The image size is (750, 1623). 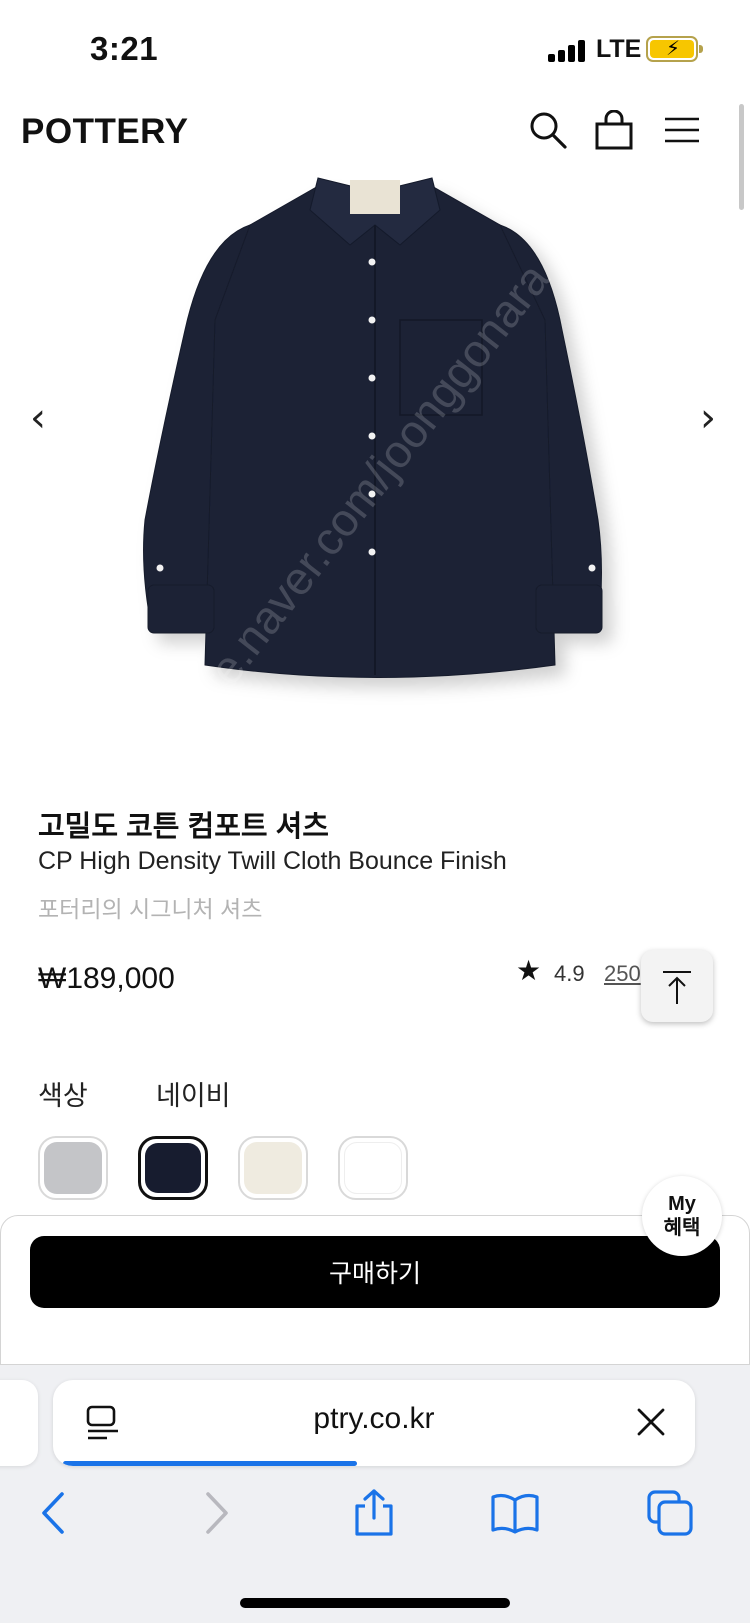 I want to click on buy-button: 구매하기, so click(x=375, y=1272).